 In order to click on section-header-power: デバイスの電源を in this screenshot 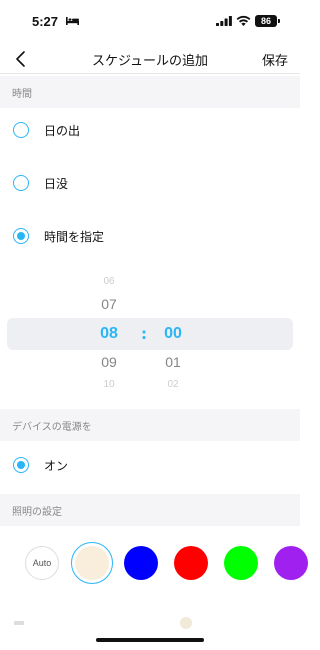, I will do `click(150, 425)`.